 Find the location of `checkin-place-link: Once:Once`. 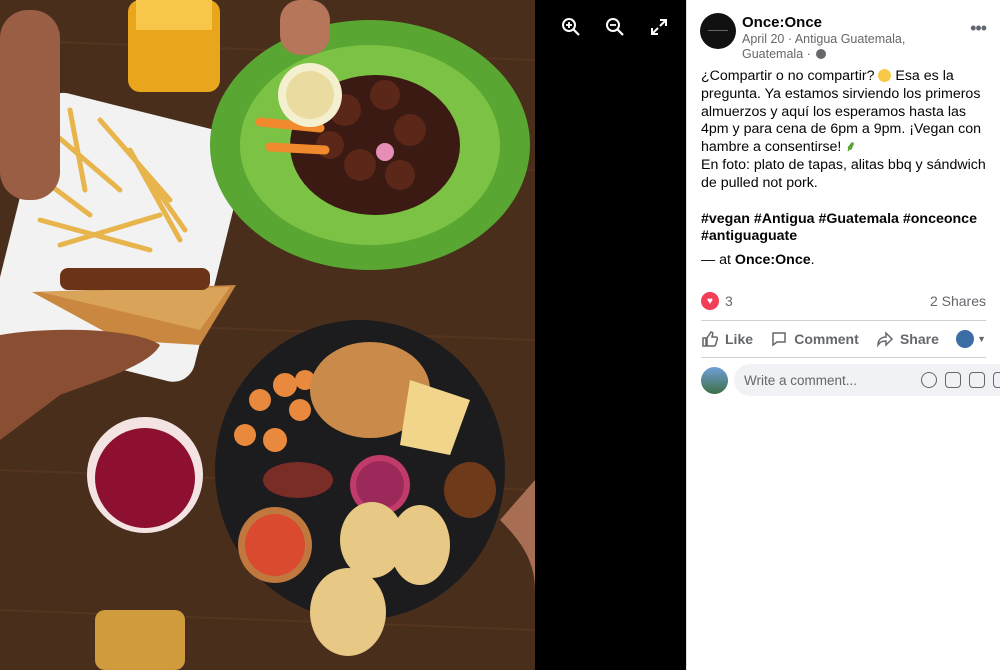

checkin-place-link: Once:Once is located at coordinates (773, 260).